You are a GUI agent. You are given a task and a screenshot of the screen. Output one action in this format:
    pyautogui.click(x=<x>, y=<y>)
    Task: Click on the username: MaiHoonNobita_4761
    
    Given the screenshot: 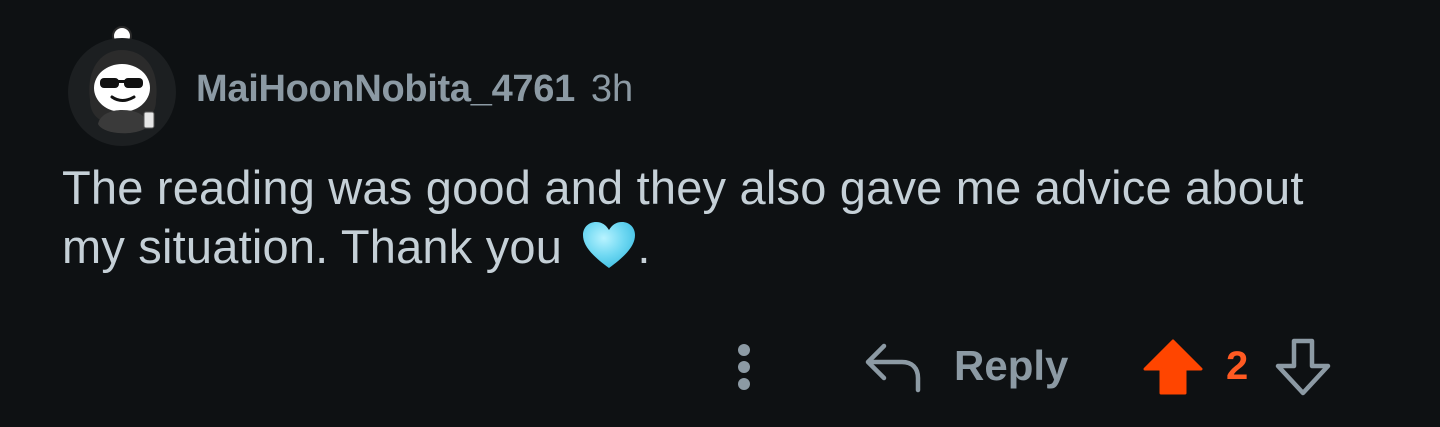 What is the action you would take?
    pyautogui.click(x=385, y=89)
    